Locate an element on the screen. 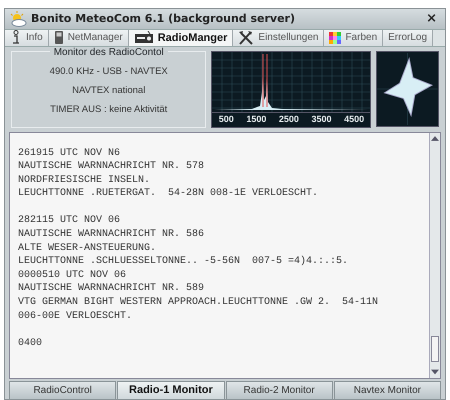 The width and height of the screenshot is (450, 400). tab: Einstellungen is located at coordinates (278, 38).